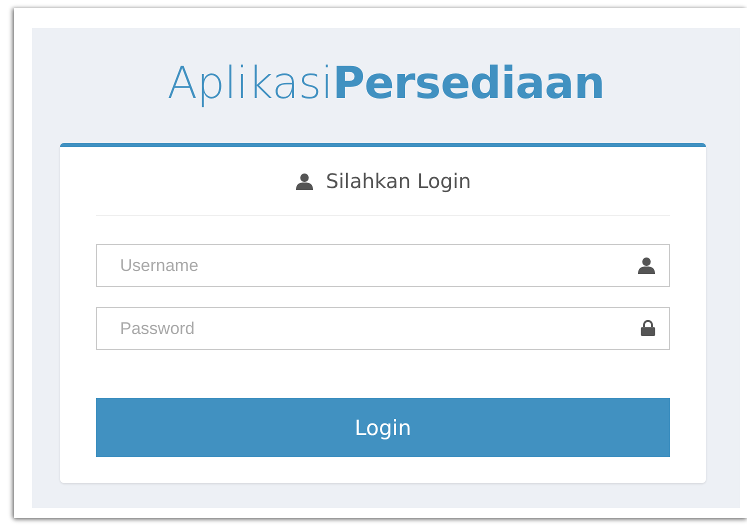 Image resolution: width=747 pixels, height=525 pixels. What do you see at coordinates (383, 328) in the screenshot?
I see `password-field: Password` at bounding box center [383, 328].